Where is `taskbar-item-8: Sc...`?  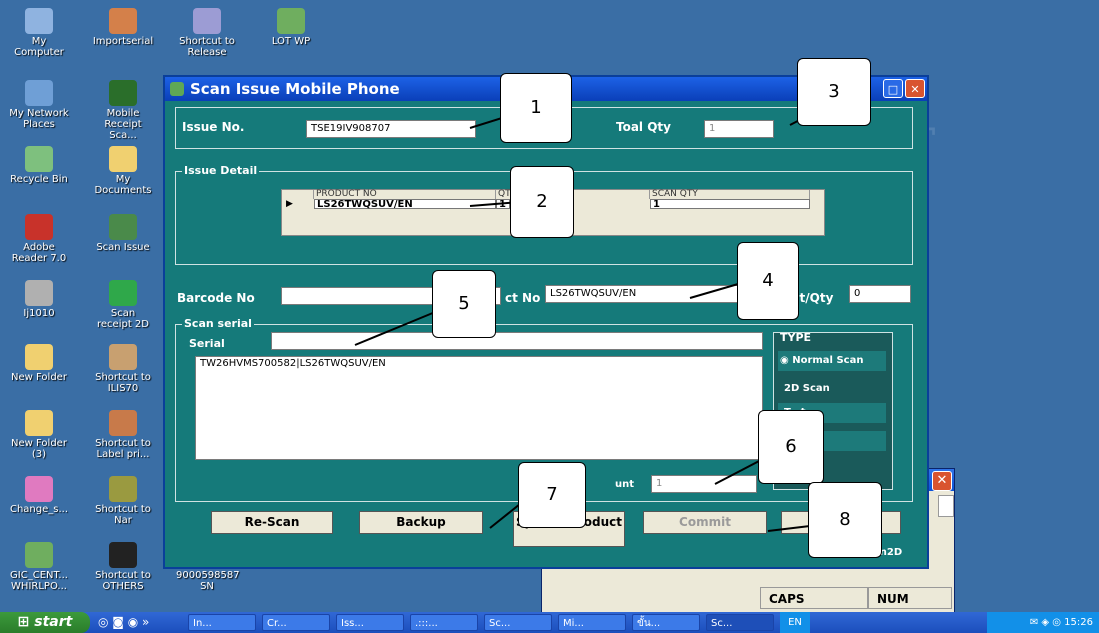 taskbar-item-8: Sc... is located at coordinates (740, 622).